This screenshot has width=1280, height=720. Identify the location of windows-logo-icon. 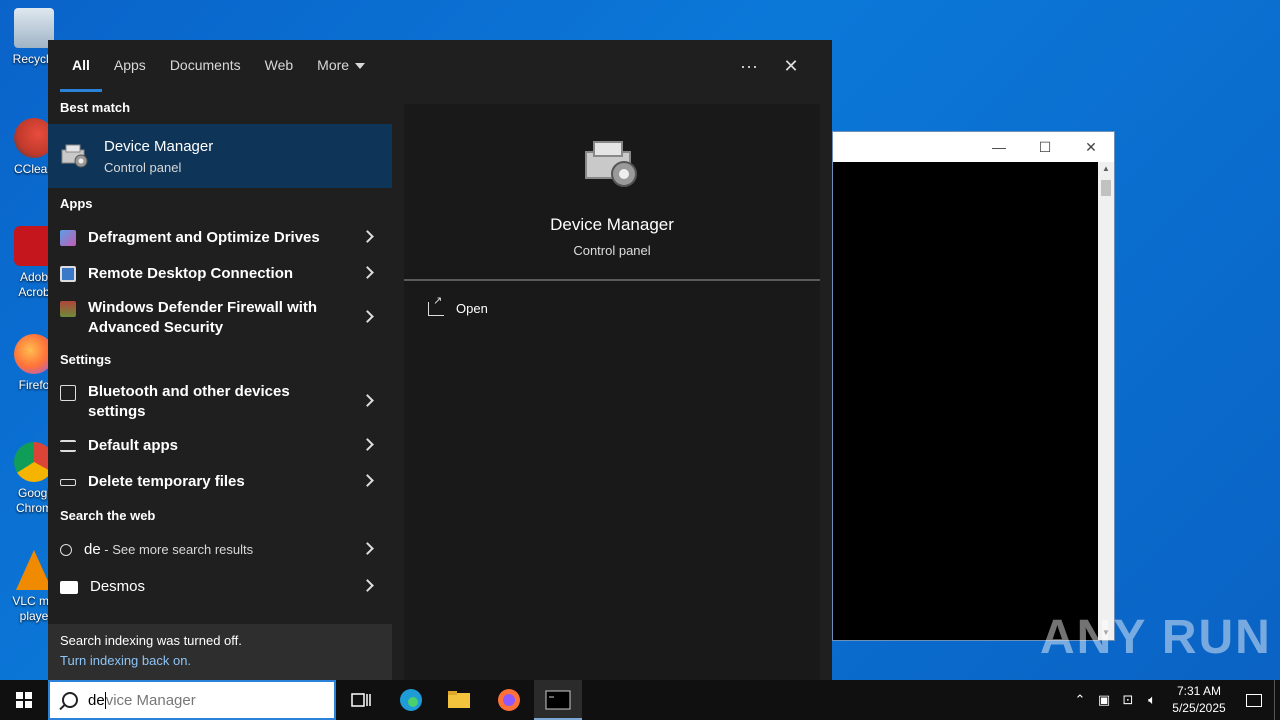
(24, 700).